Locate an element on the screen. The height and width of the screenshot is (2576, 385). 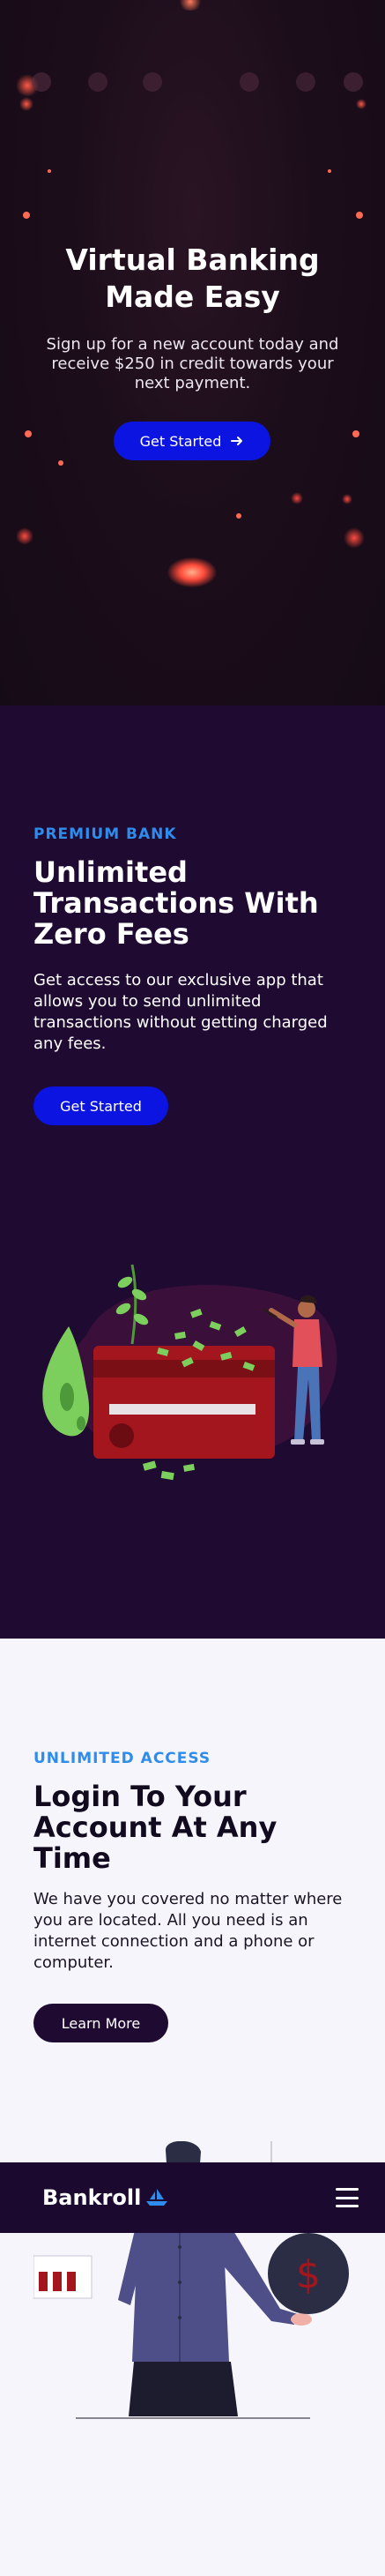
learn-more-label: Learn More is located at coordinates (101, 2023).